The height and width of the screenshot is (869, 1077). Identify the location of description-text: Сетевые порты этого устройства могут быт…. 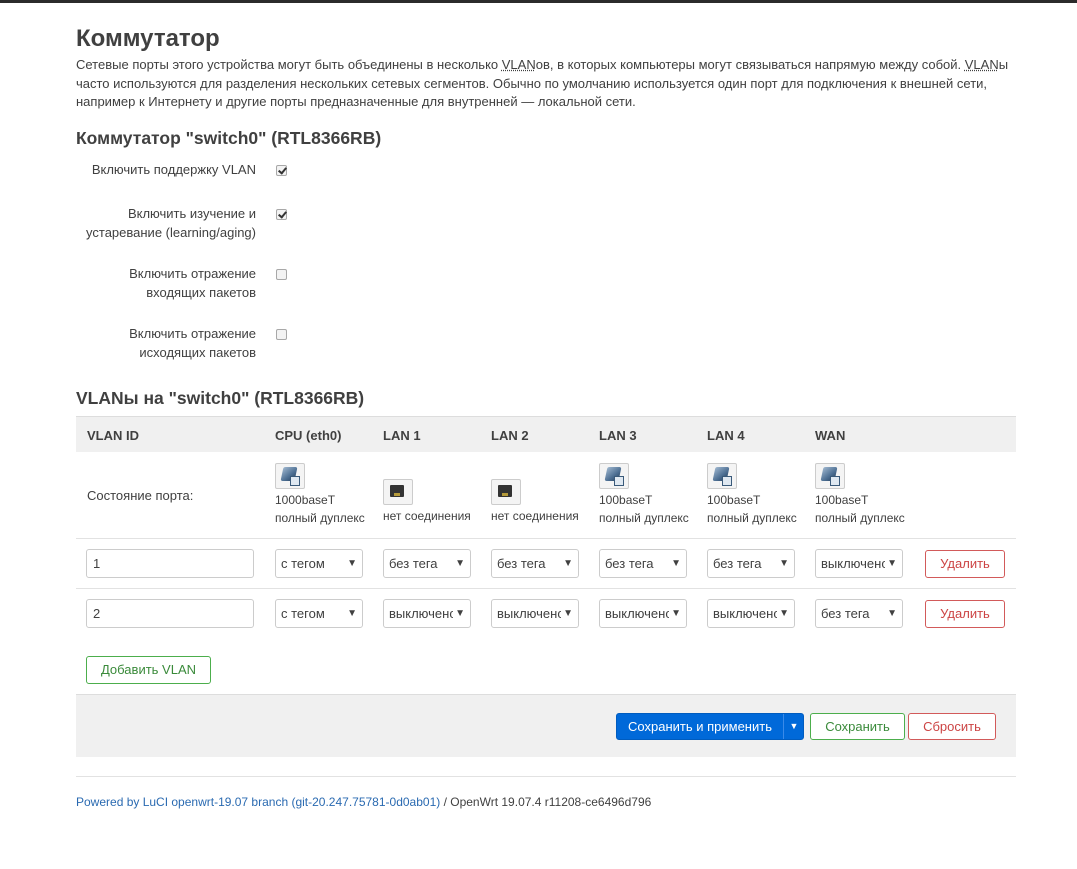
(289, 64).